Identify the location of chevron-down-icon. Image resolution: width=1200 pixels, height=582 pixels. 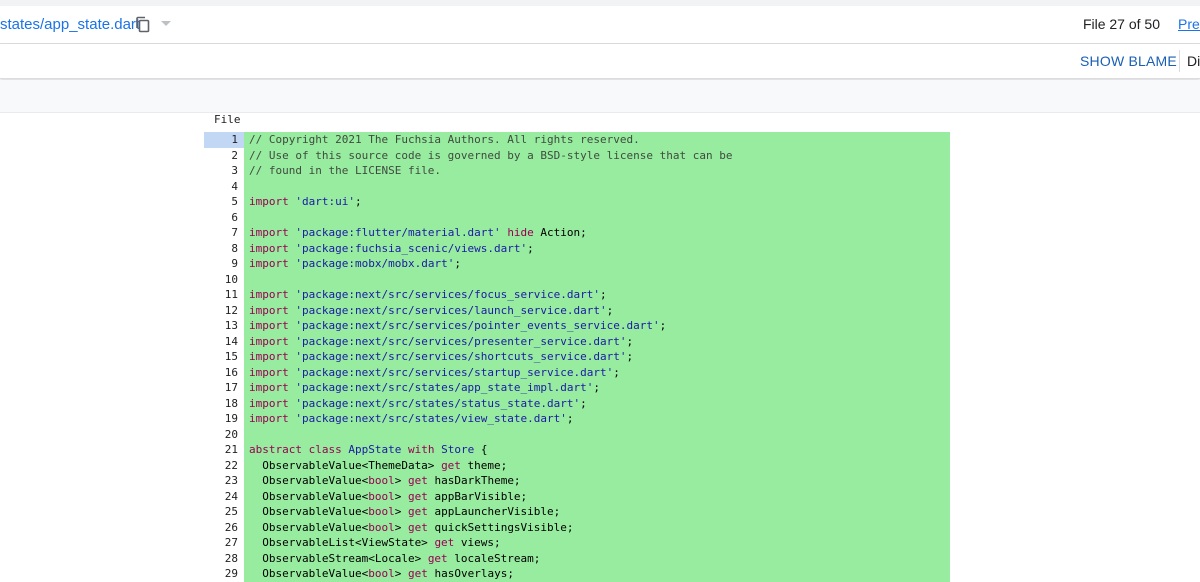
(166, 23).